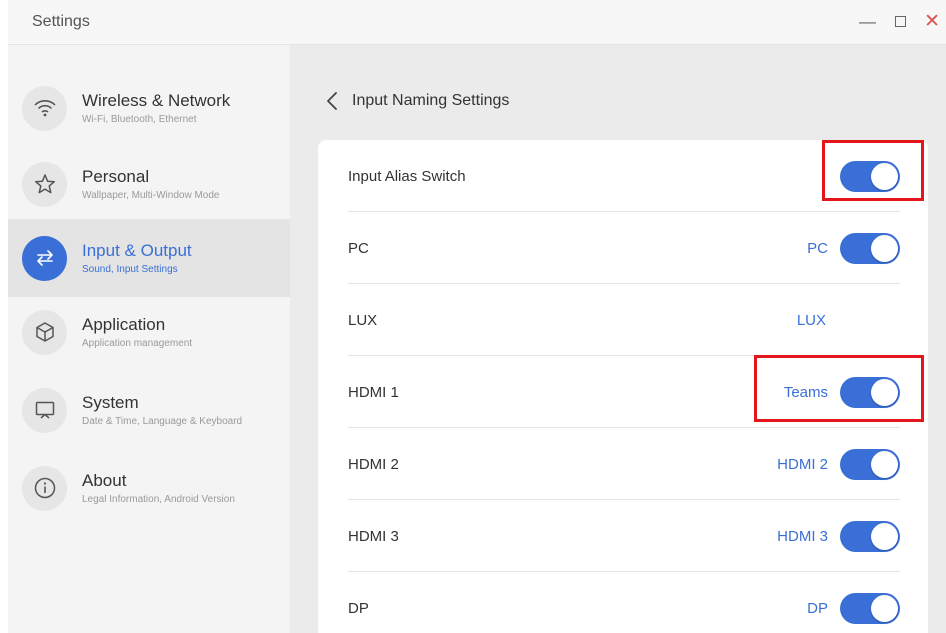 Image resolution: width=946 pixels, height=633 pixels. What do you see at coordinates (431, 100) in the screenshot?
I see `page-title: Input Naming Settings` at bounding box center [431, 100].